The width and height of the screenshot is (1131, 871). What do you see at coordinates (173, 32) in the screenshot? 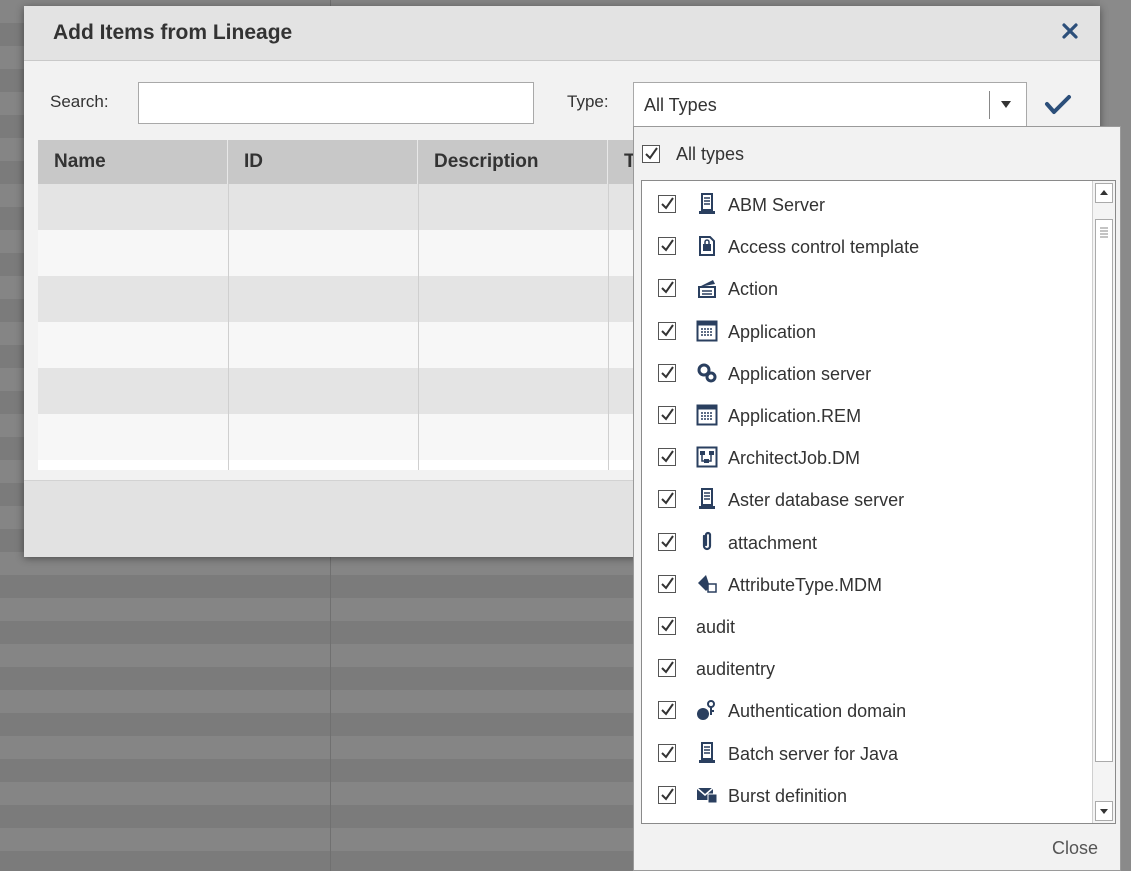
I see `dialog-title: Add Items from Lineage` at bounding box center [173, 32].